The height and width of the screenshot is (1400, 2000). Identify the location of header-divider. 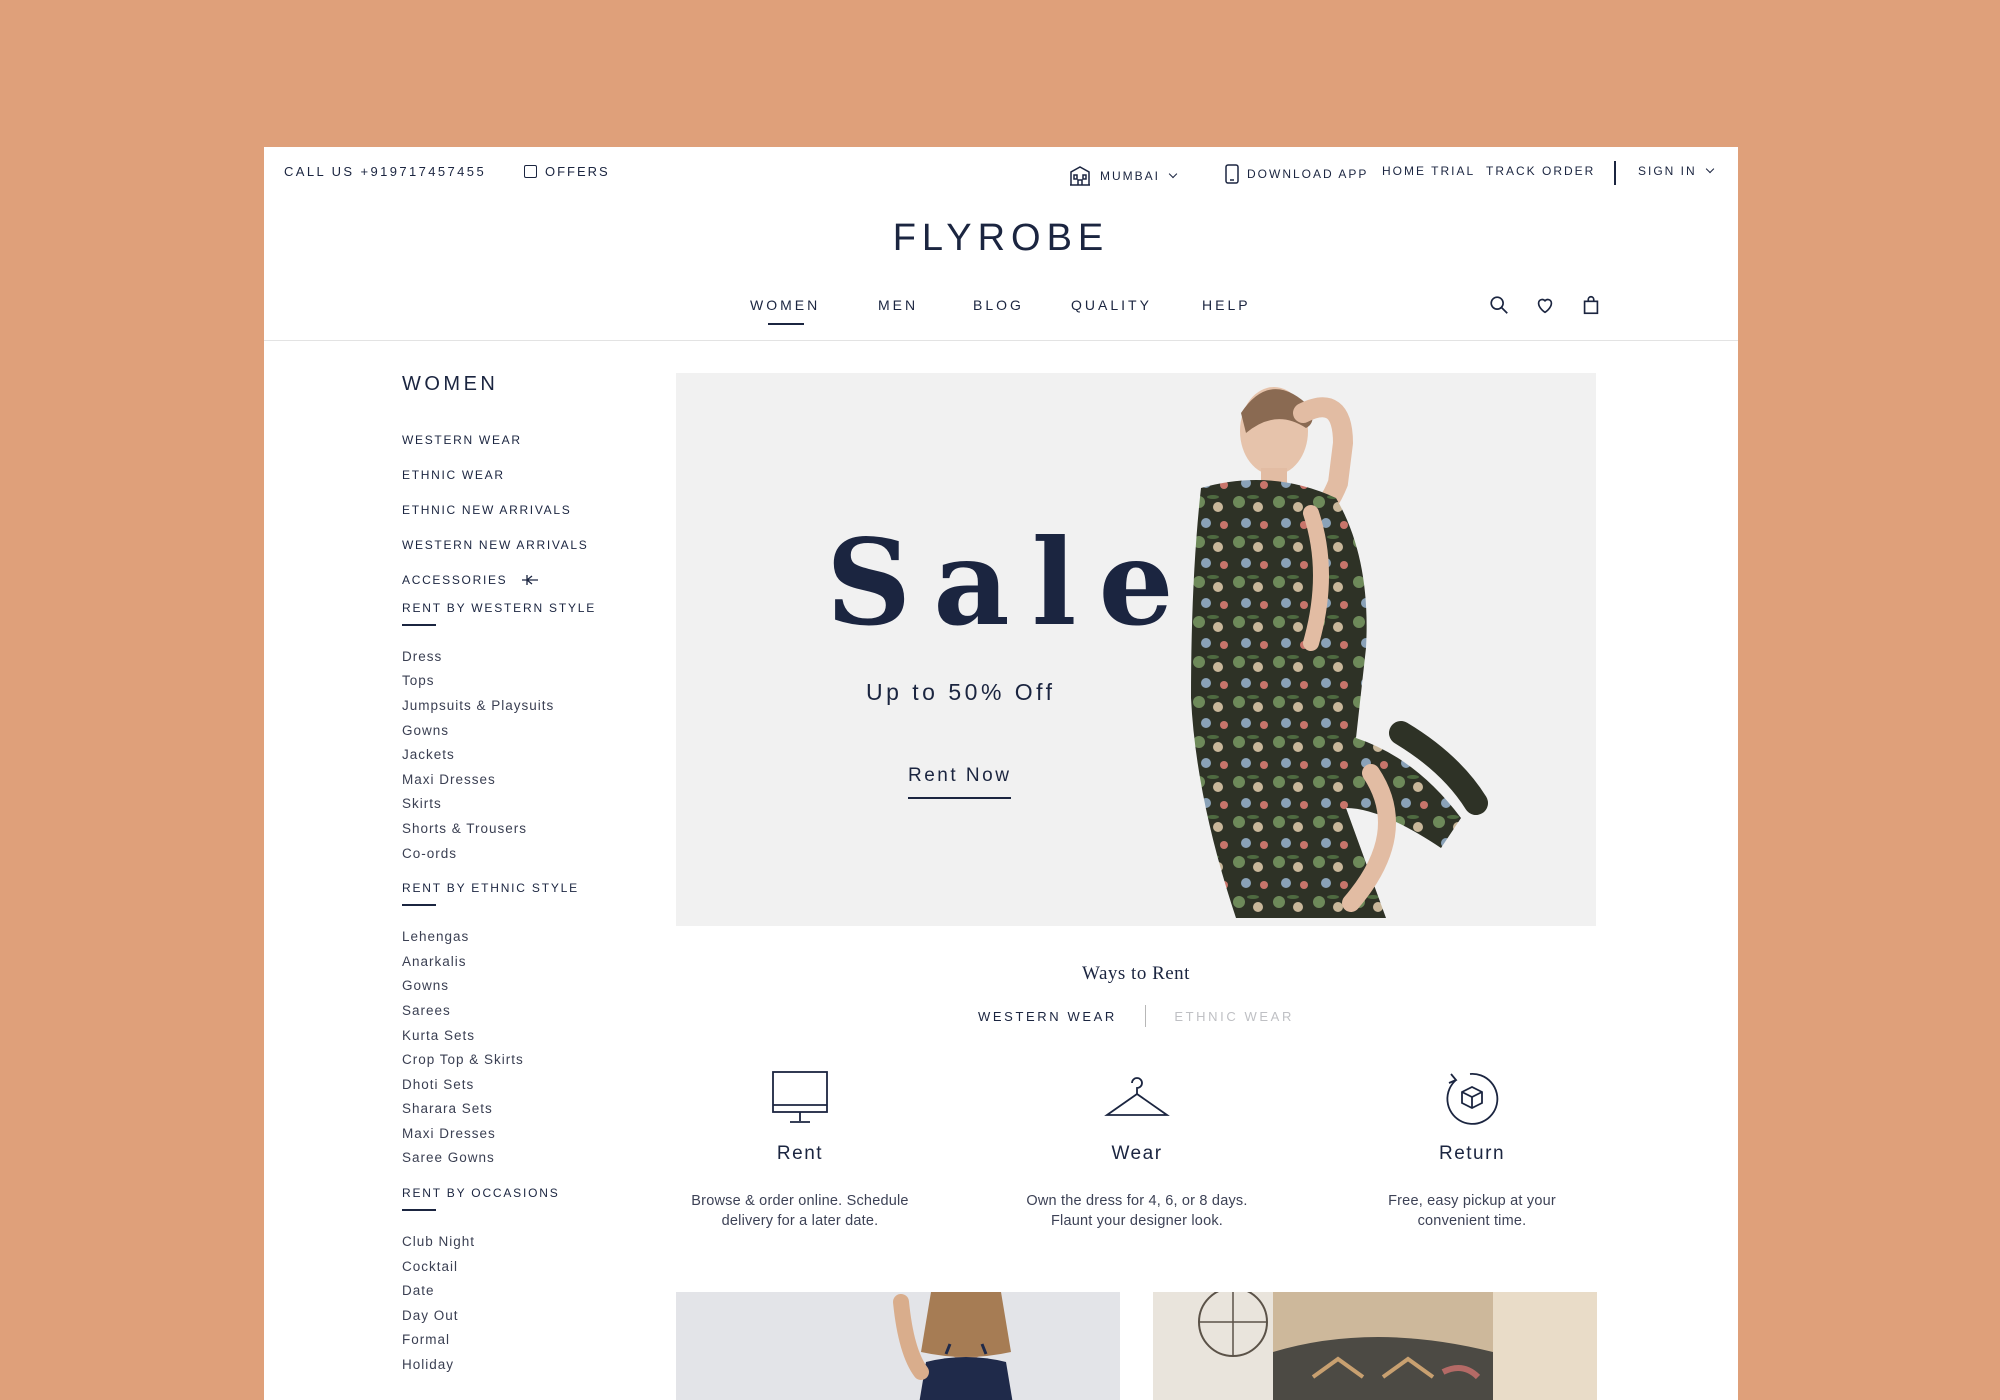
(1001, 340).